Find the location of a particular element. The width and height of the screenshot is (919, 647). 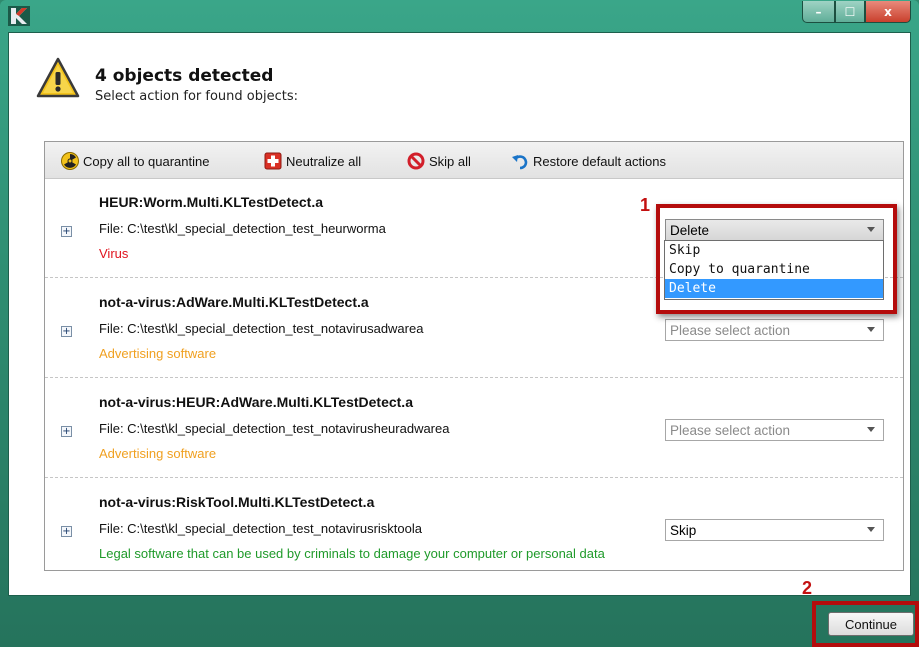

restore-default-actions-button: Restore default actions is located at coordinates (588, 161).